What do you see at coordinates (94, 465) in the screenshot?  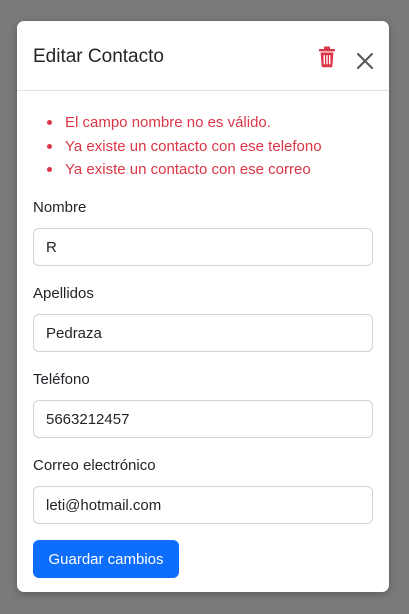 I see `correo-label: Correo electrónico` at bounding box center [94, 465].